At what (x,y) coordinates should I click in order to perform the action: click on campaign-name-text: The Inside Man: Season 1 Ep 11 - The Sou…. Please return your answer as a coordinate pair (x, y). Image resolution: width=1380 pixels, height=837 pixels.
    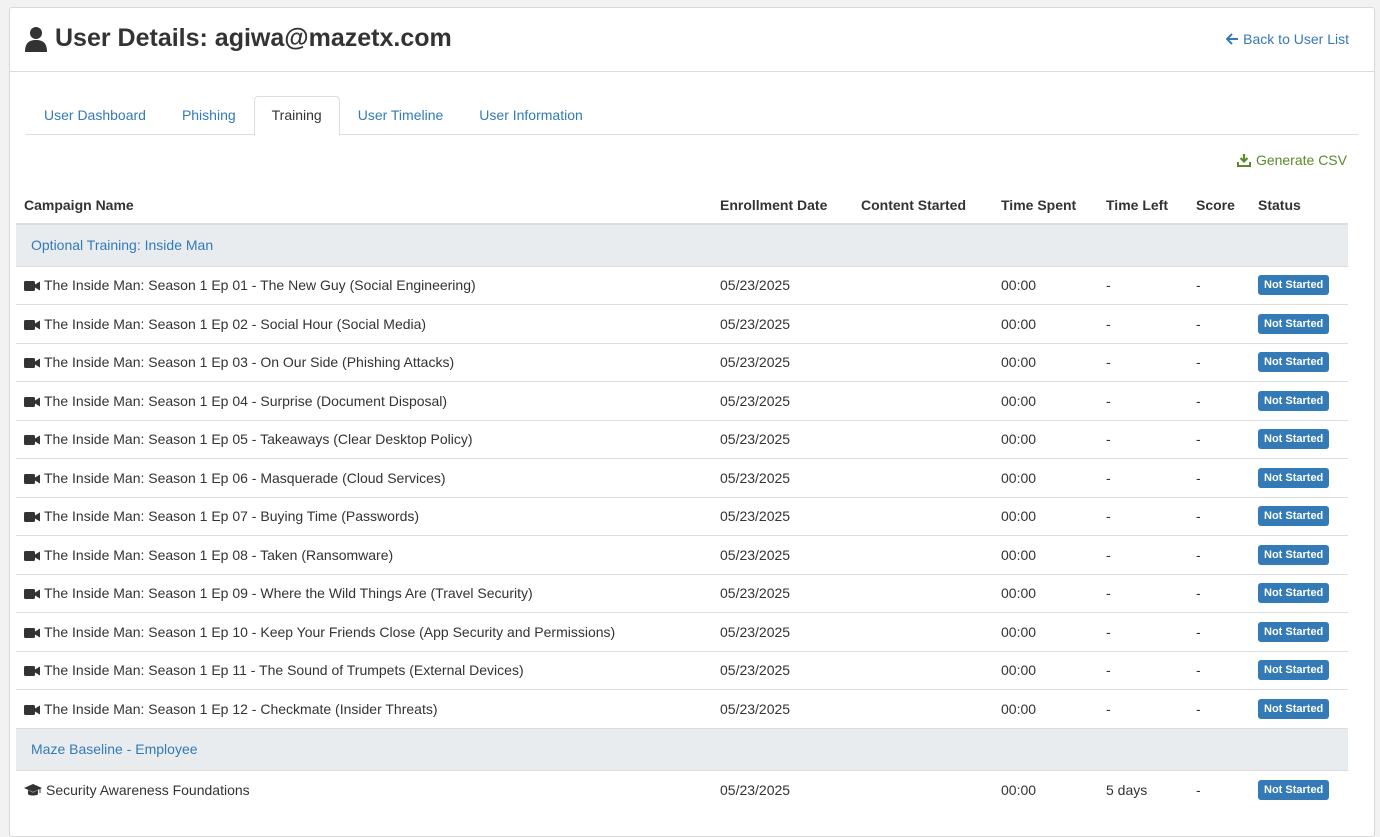
    Looking at the image, I should click on (284, 670).